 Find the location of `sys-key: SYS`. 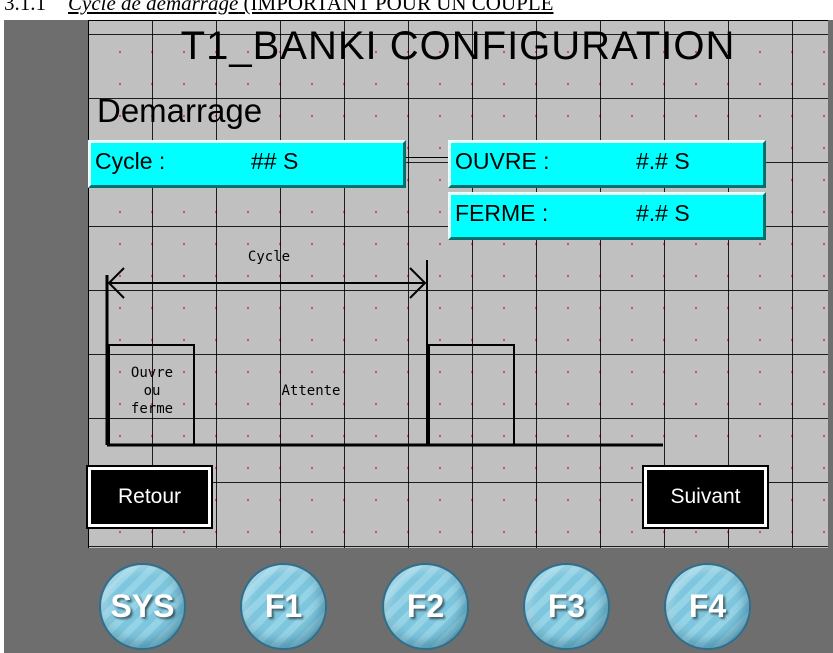

sys-key: SYS is located at coordinates (142, 606).